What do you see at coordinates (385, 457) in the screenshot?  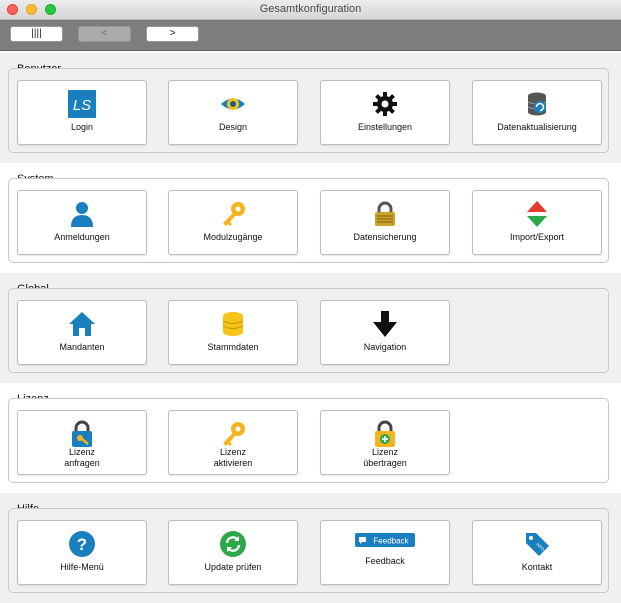 I see `tile-label: Lizenz übertragen` at bounding box center [385, 457].